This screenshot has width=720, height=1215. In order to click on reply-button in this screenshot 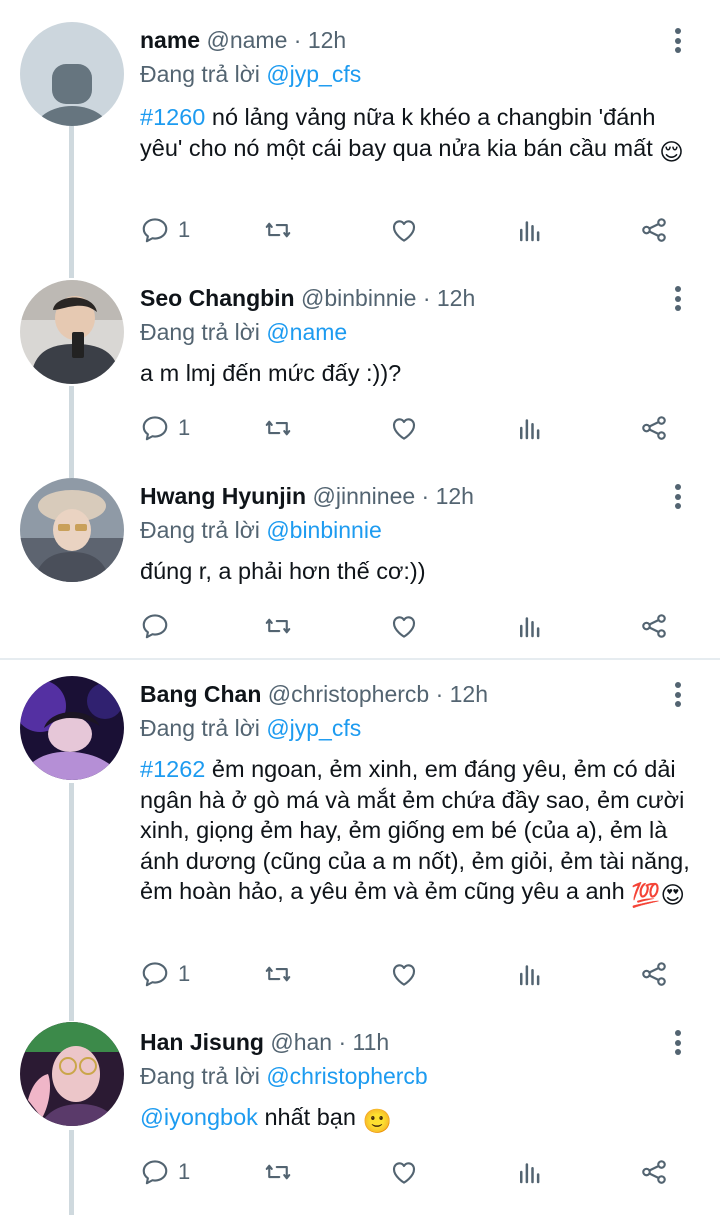, I will do `click(159, 626)`.